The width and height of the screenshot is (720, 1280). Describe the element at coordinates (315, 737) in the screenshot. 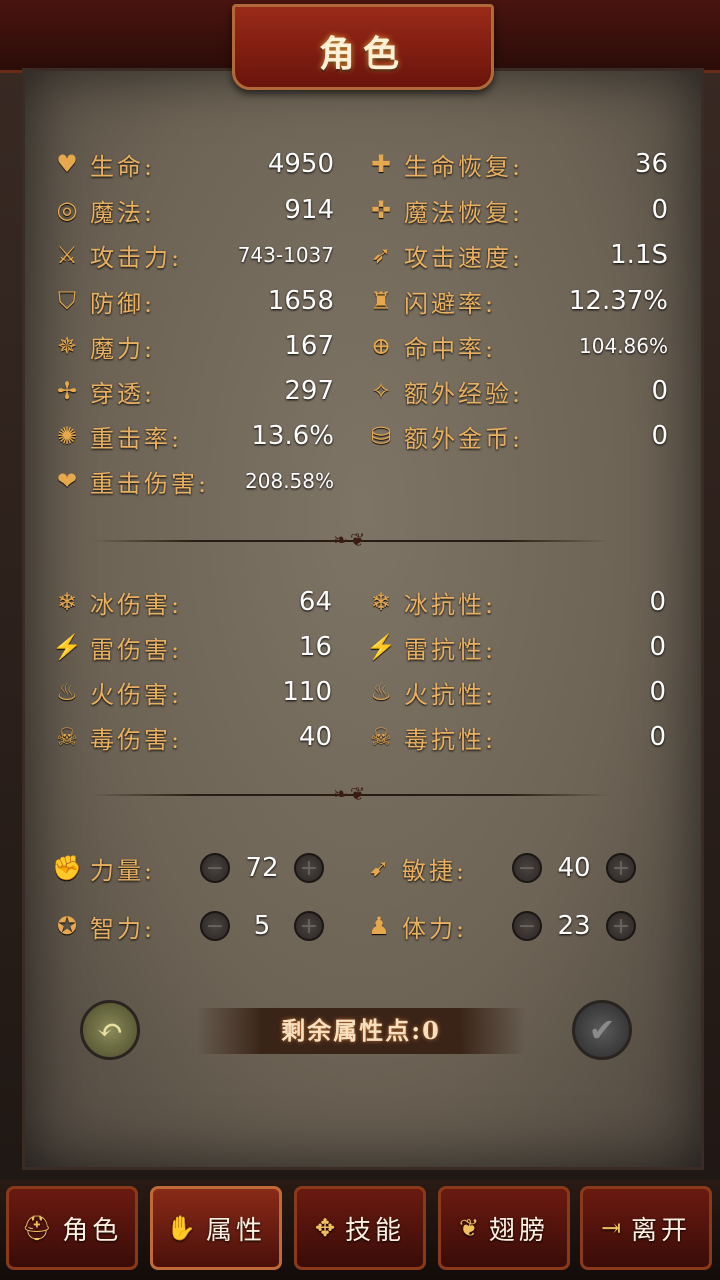

I see `stat-value: 40` at that location.